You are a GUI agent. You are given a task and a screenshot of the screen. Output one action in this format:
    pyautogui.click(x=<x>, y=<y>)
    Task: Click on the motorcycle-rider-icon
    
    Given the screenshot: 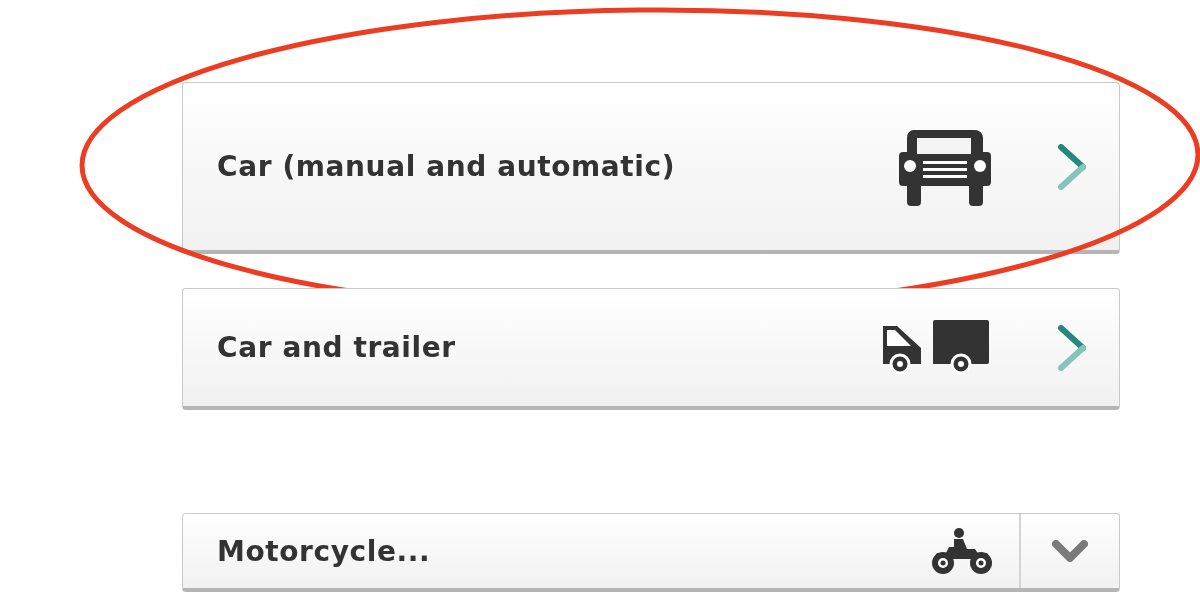 What is the action you would take?
    pyautogui.click(x=962, y=551)
    